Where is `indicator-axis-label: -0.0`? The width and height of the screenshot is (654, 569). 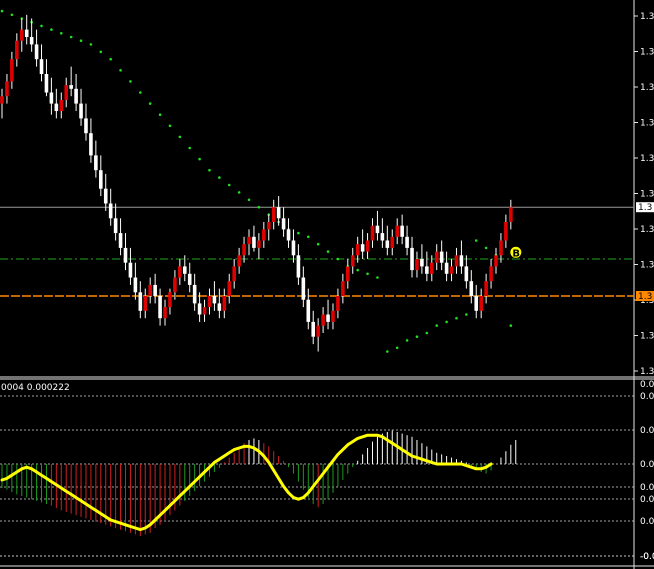 indicator-axis-label: -0.0 is located at coordinates (647, 557).